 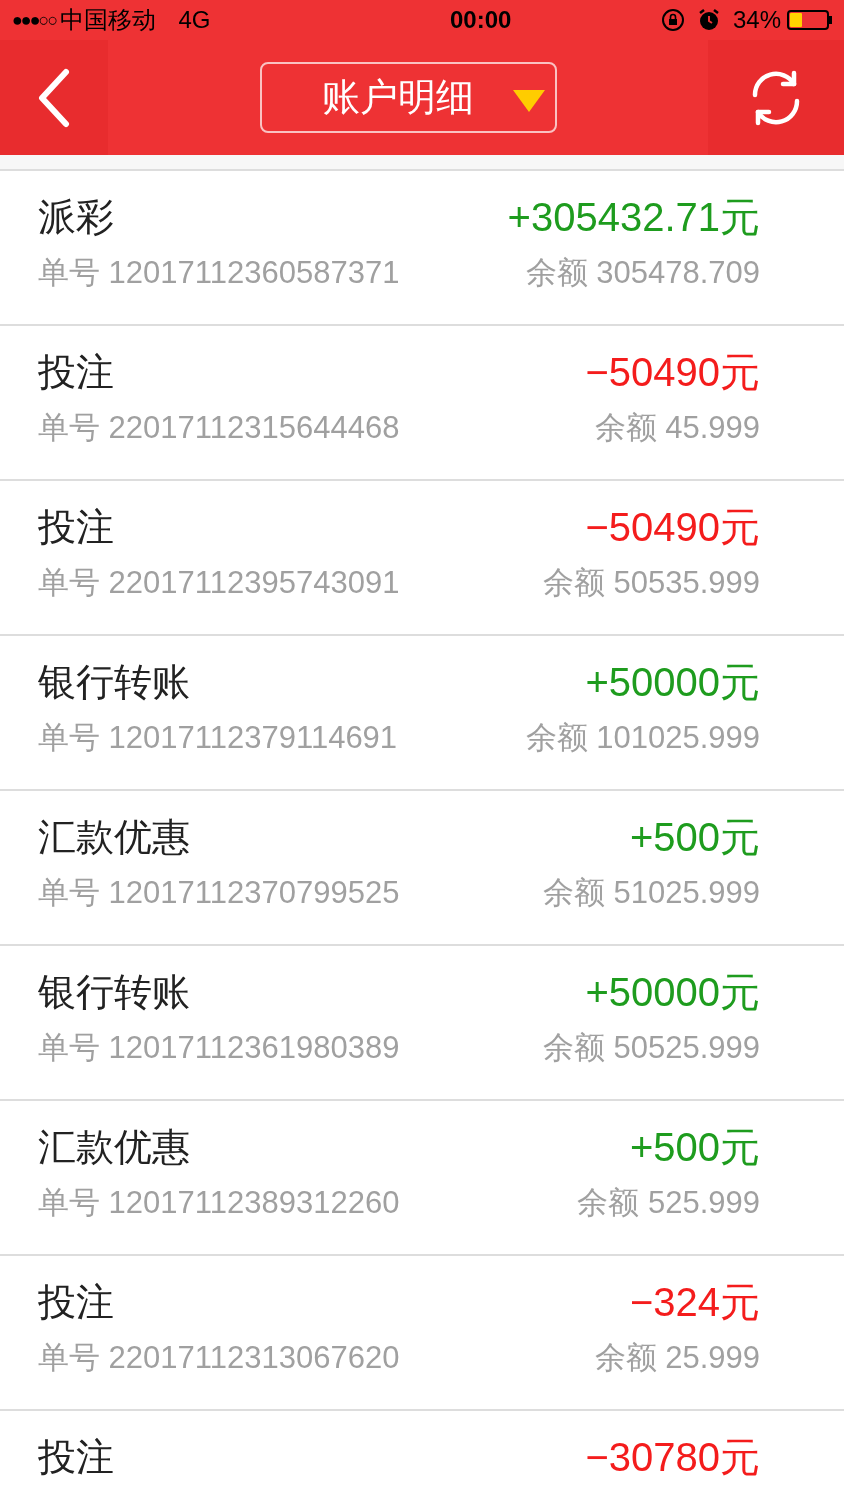 What do you see at coordinates (219, 1358) in the screenshot?
I see `order-number: 单号 22017112313067620` at bounding box center [219, 1358].